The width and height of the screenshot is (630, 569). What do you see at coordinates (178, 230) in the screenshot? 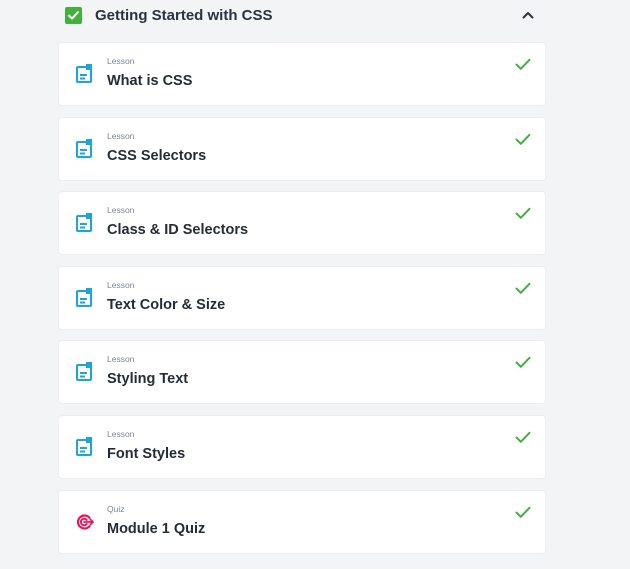
I see `item-title: Class & ID Selectors` at bounding box center [178, 230].